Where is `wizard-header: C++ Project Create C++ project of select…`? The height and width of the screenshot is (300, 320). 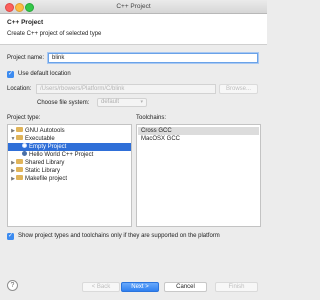
wizard-header: C++ Project Create C++ project of select… is located at coordinates (133, 29).